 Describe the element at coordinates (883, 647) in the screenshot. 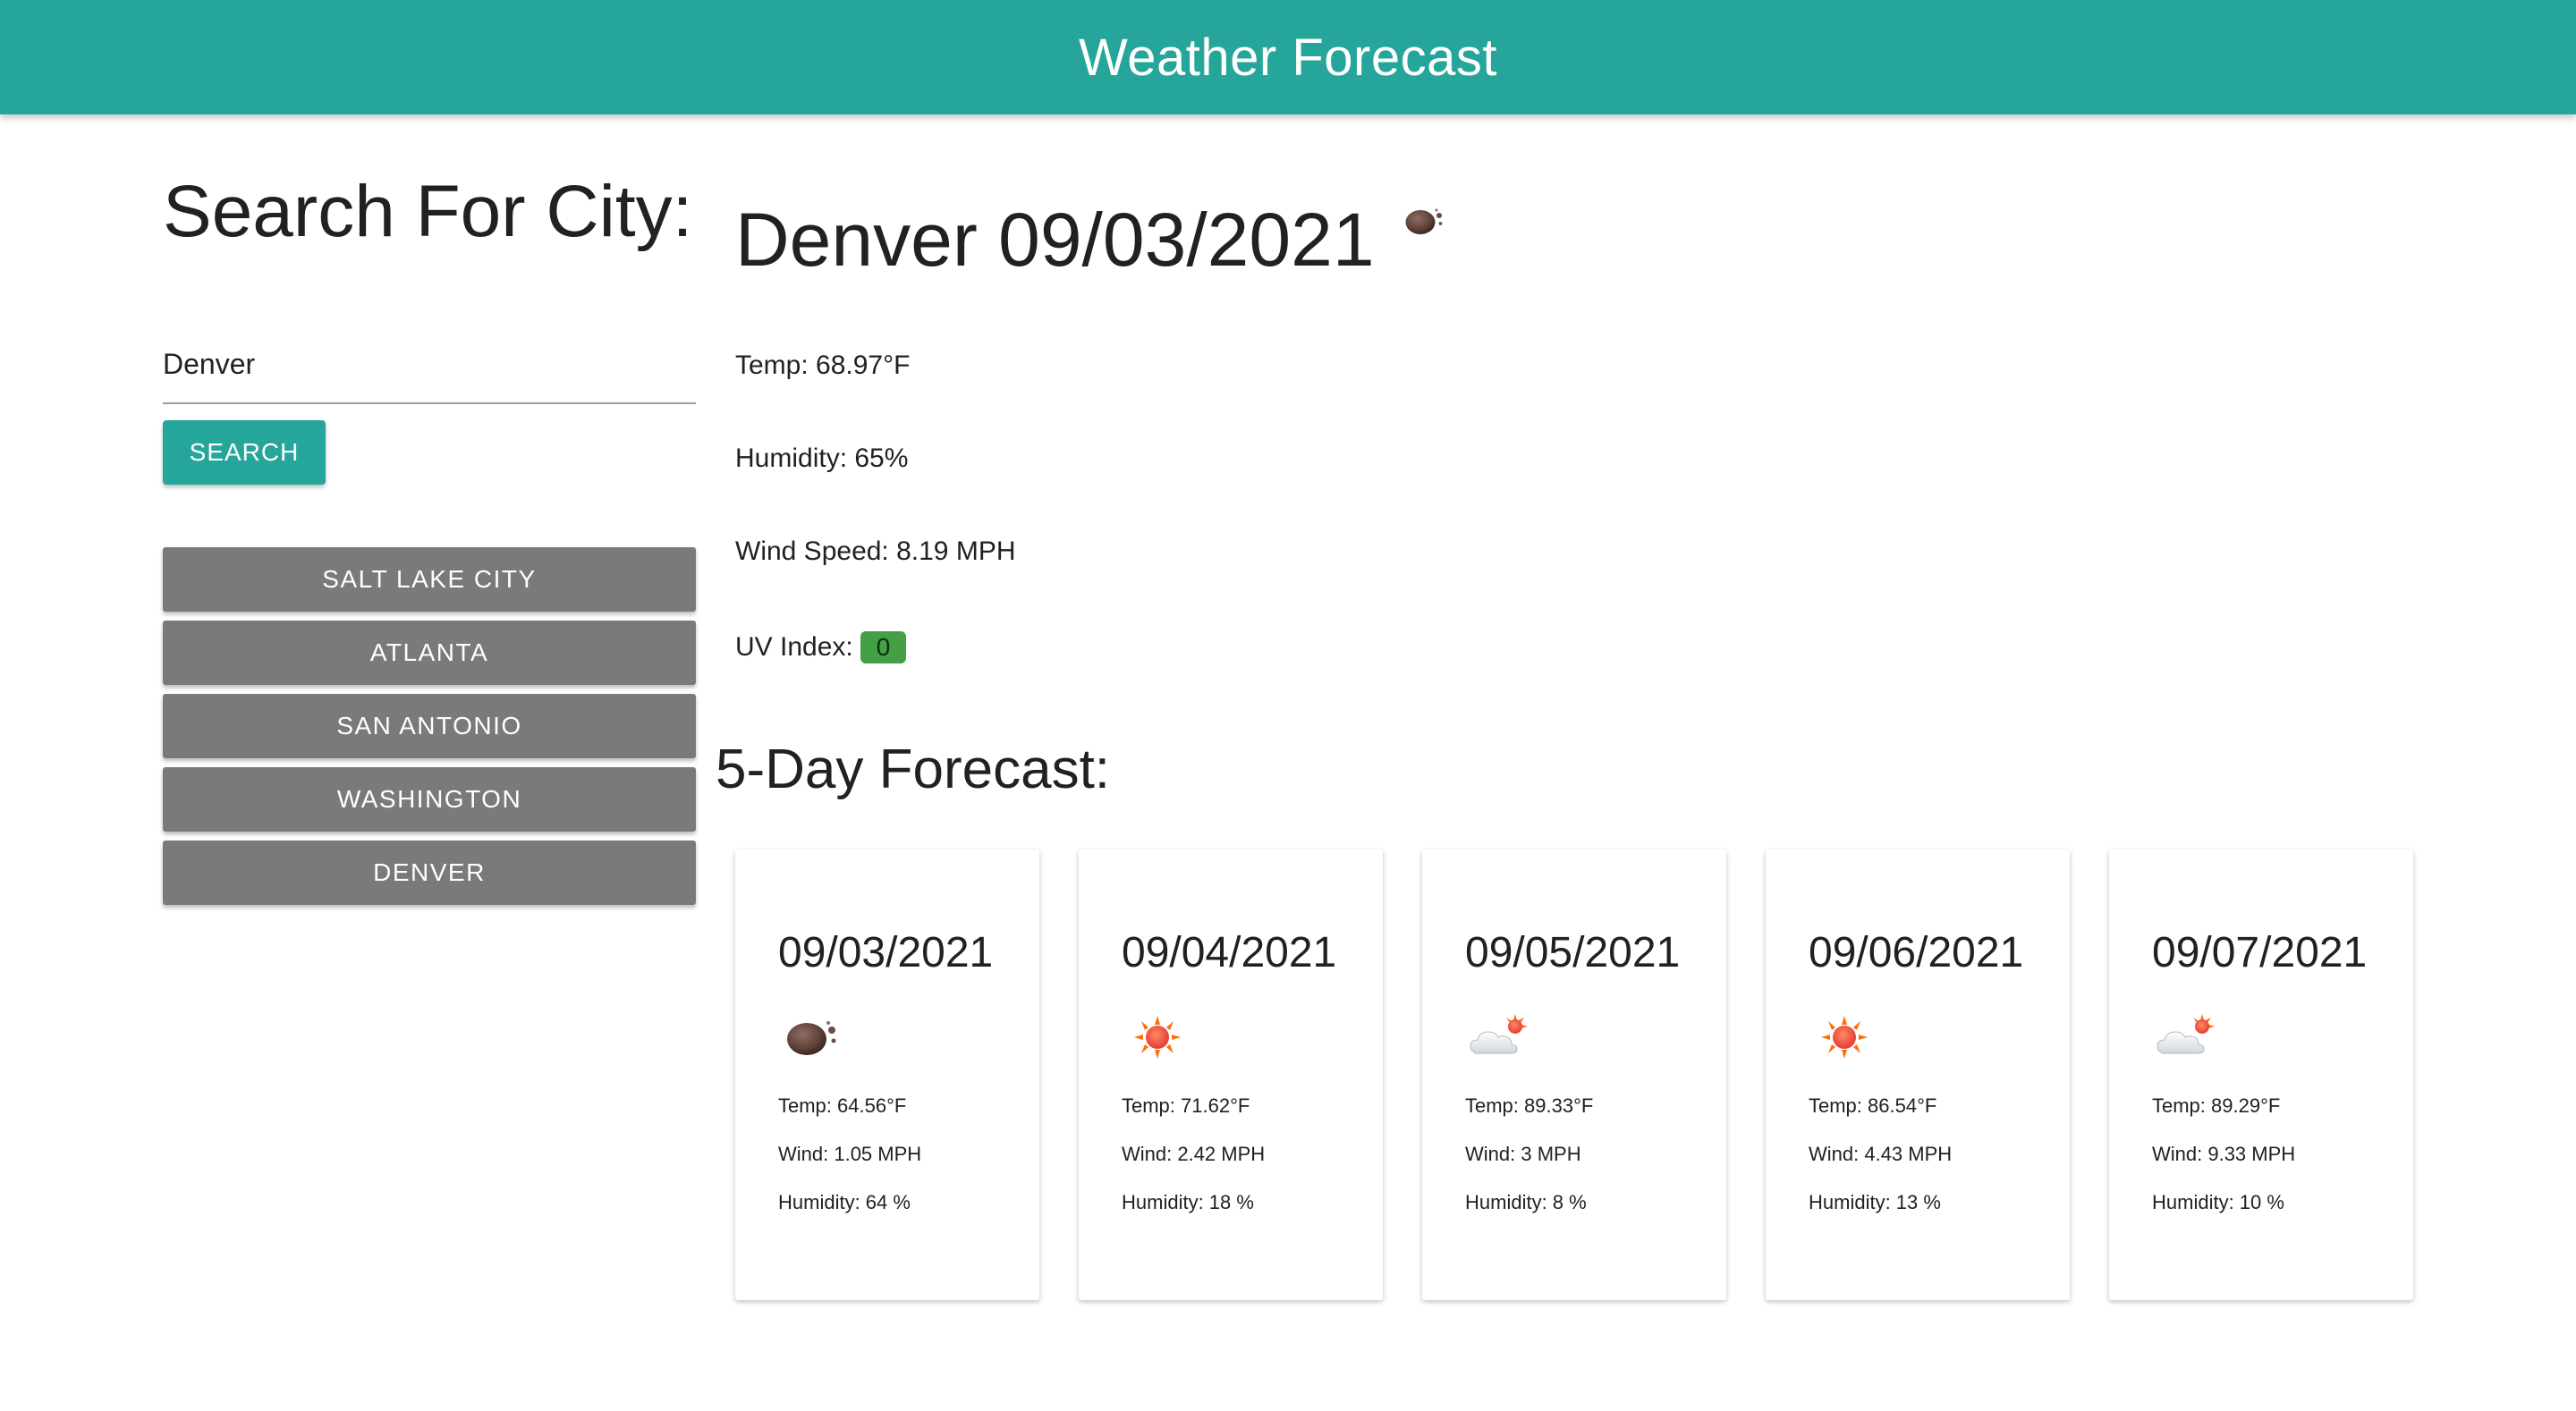

I see `uv-index-badge: 0` at that location.